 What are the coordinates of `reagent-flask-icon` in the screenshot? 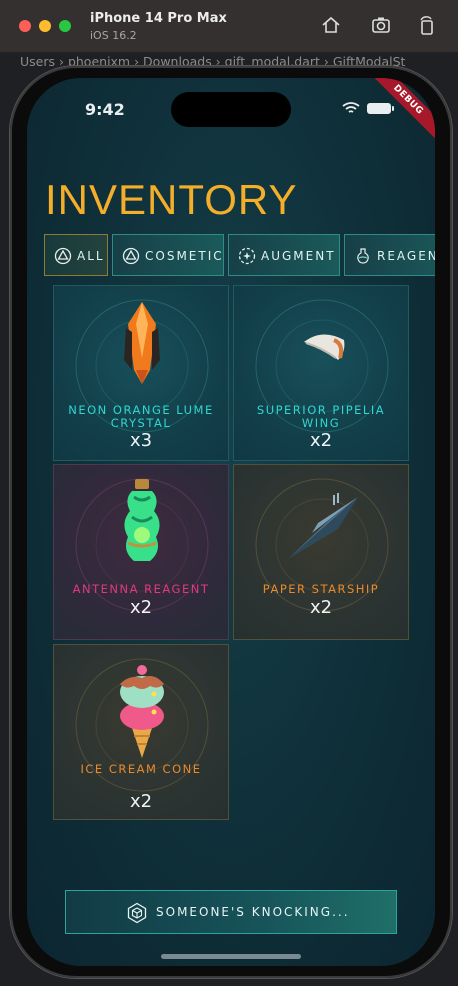 It's located at (142, 520).